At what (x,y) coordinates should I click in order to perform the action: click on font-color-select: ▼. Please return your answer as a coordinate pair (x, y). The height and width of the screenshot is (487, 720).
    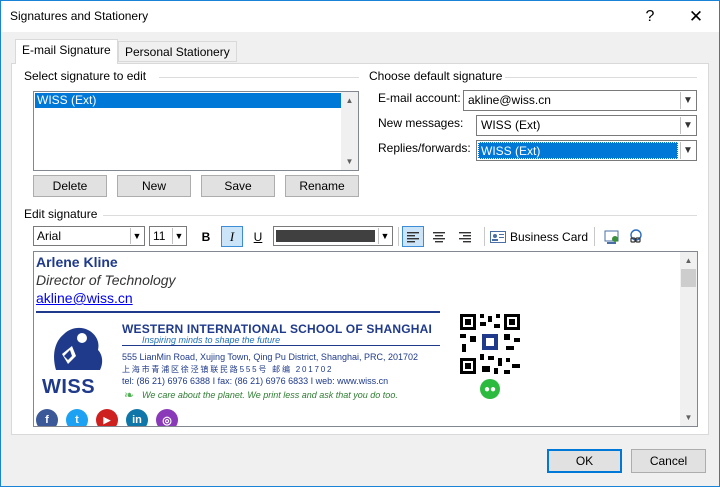
    Looking at the image, I should click on (333, 236).